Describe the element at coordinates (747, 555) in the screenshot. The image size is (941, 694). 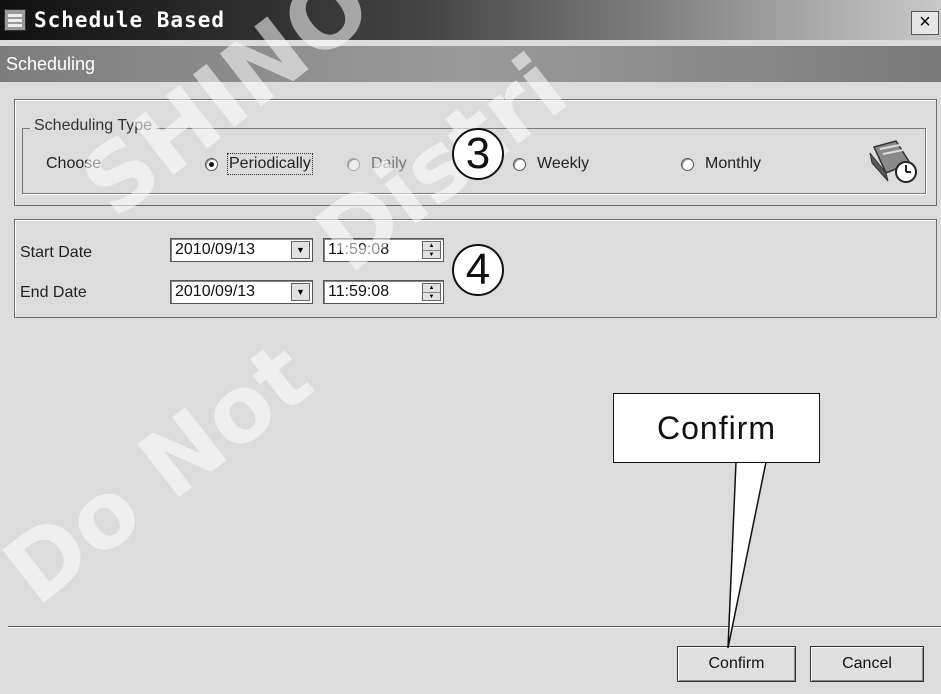
I see `callout-pointer` at that location.